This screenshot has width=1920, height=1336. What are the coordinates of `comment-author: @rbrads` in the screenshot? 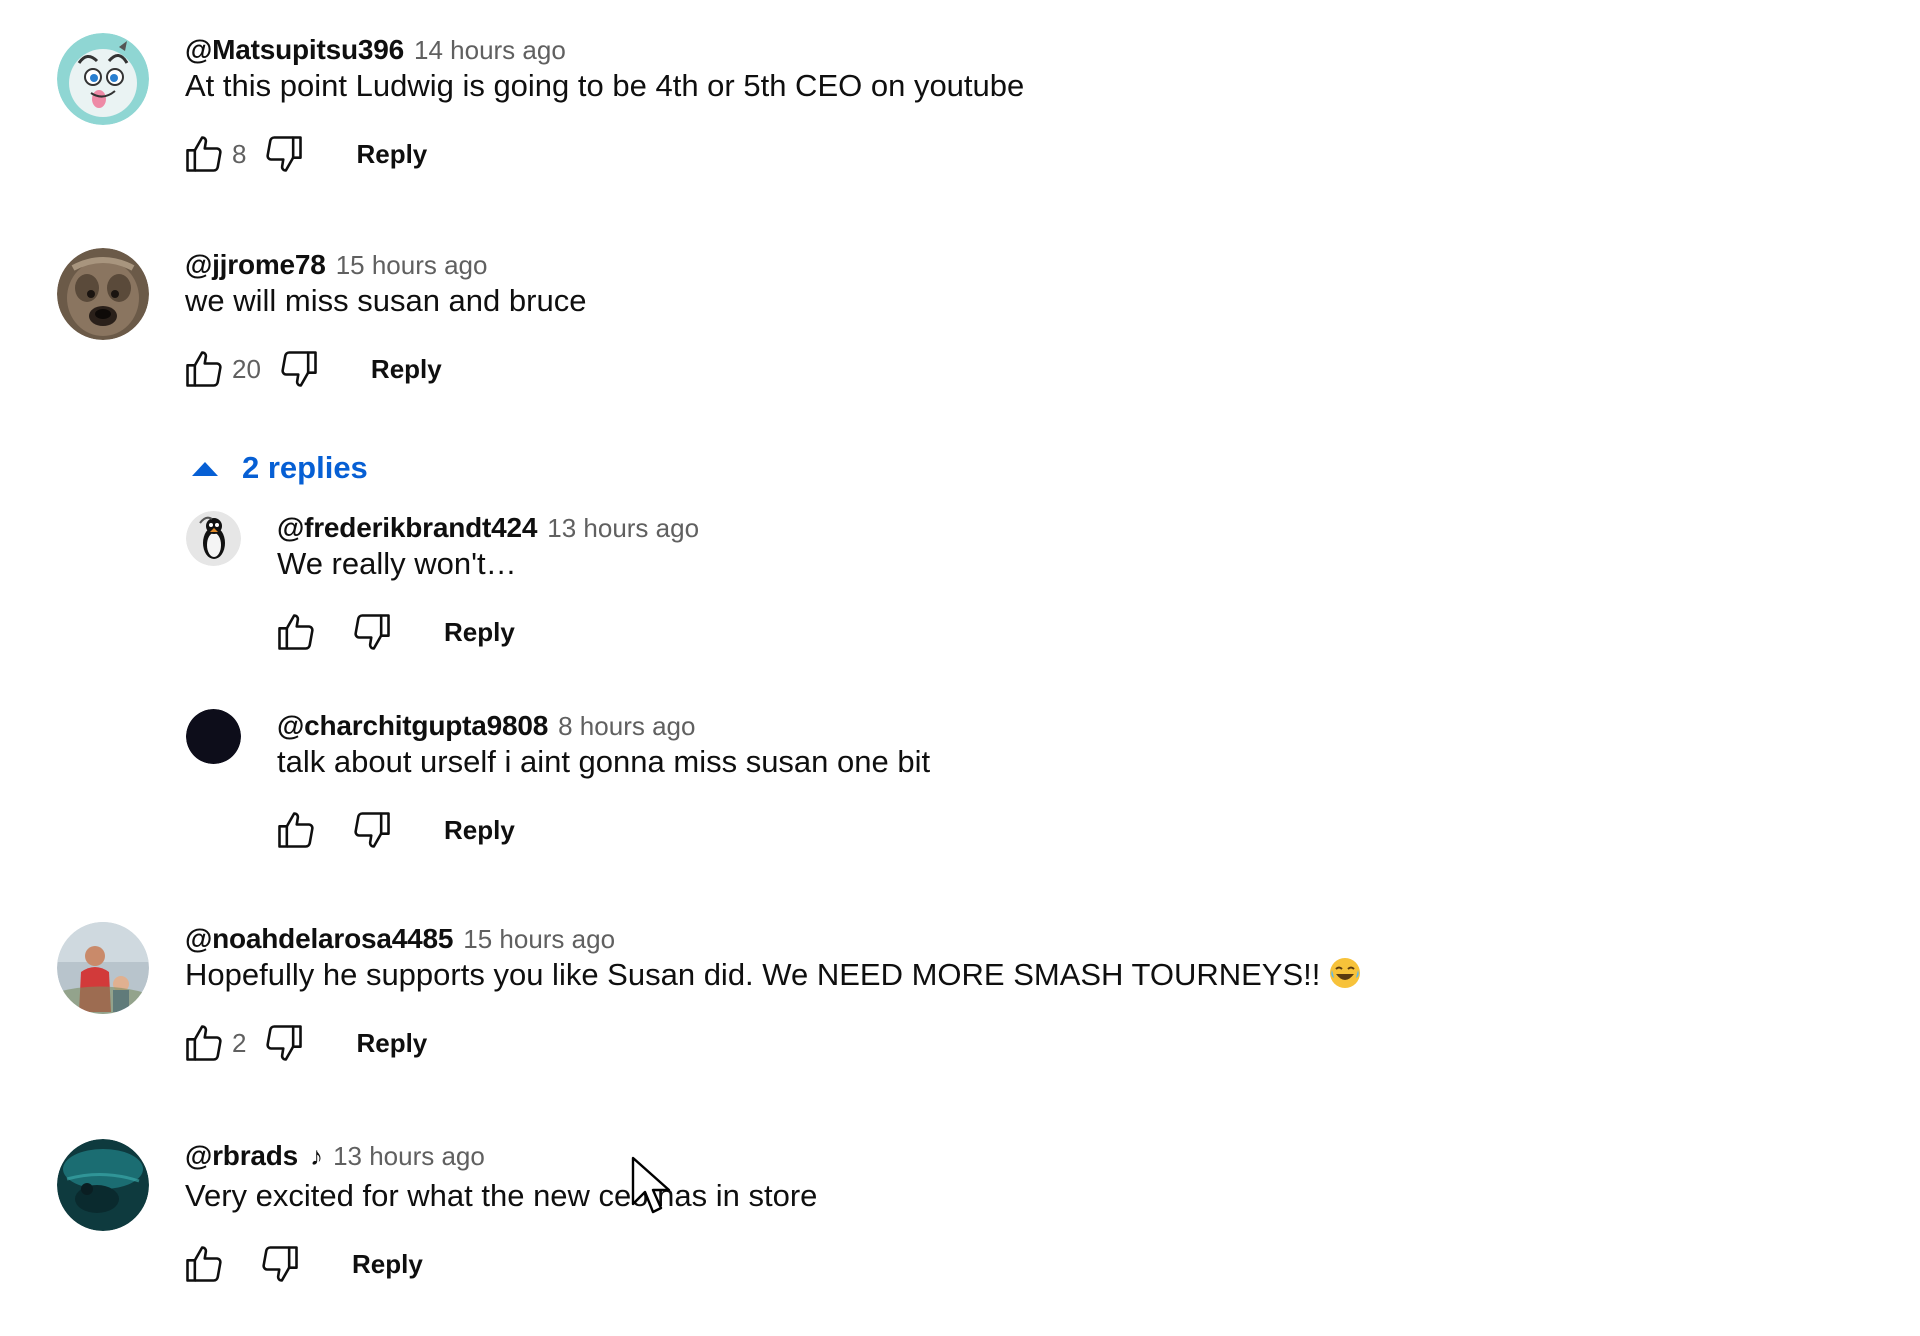 It's located at (241, 1155).